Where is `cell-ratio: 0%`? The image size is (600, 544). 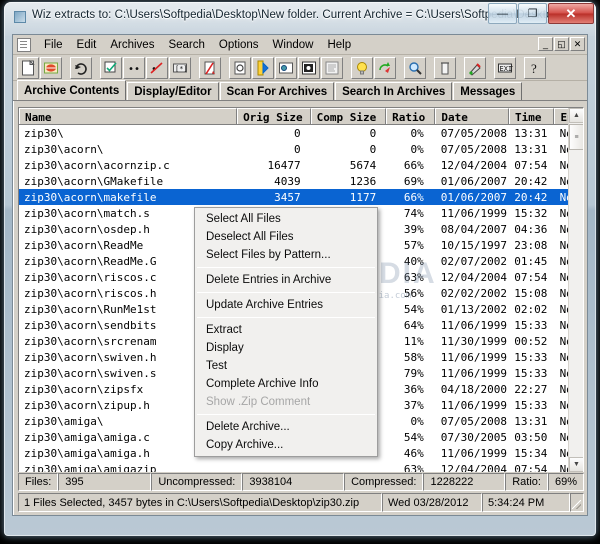
cell-ratio: 0% is located at coordinates (417, 149).